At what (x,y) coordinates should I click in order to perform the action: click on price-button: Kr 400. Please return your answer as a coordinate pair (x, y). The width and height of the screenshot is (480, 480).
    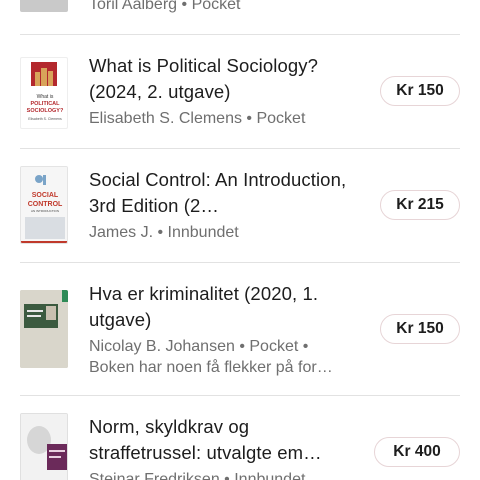
    Looking at the image, I should click on (417, 452).